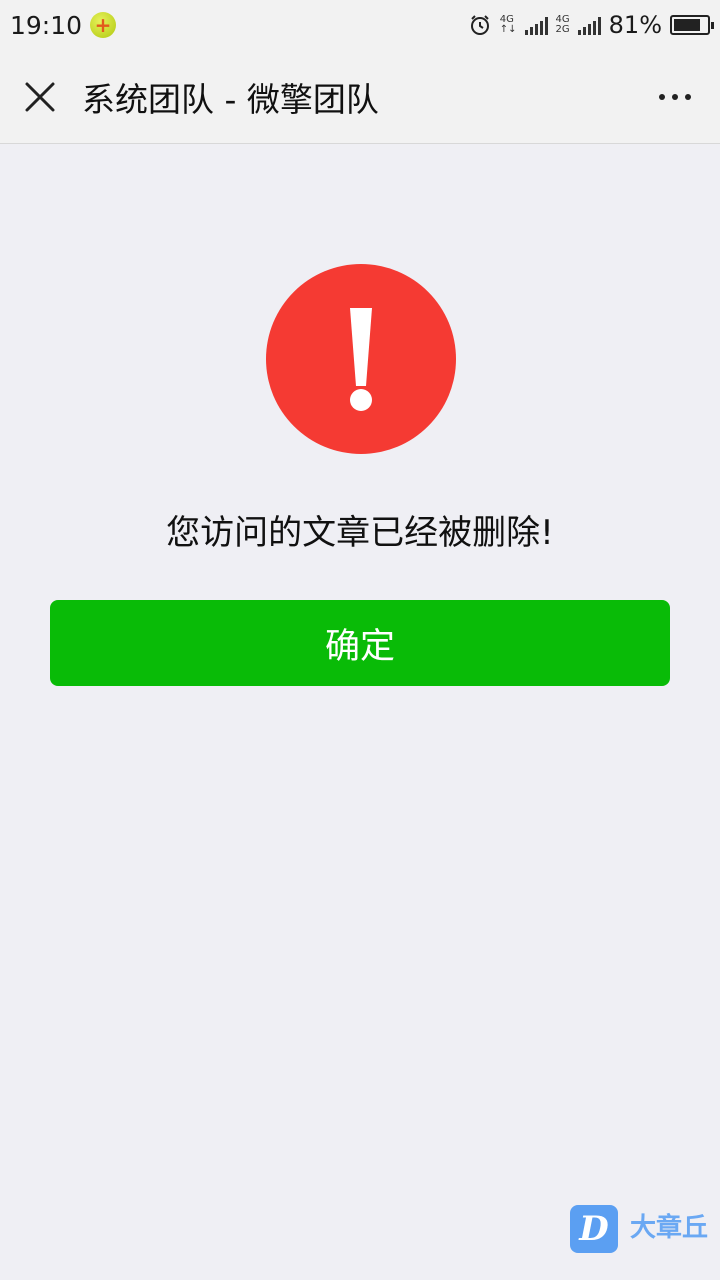 The image size is (720, 1280). I want to click on alert-message: 您访问的文章已经被删除!, so click(360, 533).